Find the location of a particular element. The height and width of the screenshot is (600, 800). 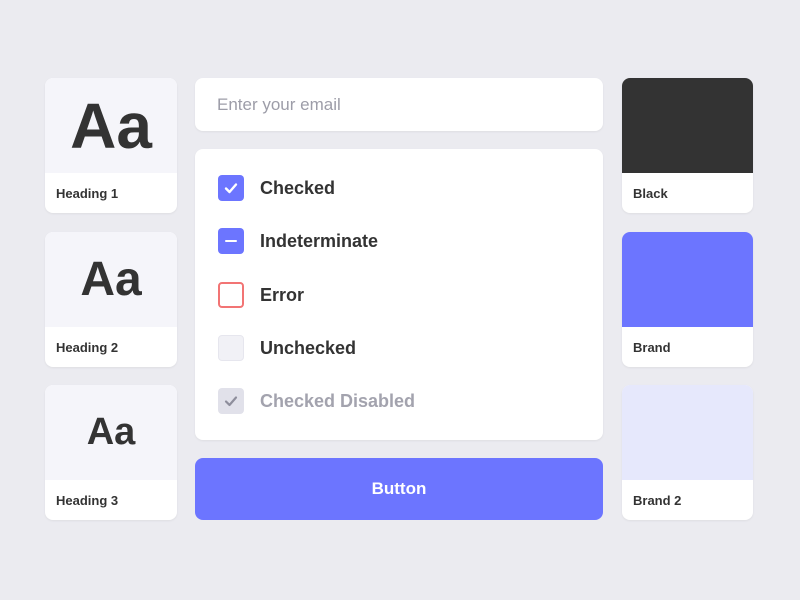

checkbox-error-icon is located at coordinates (231, 295).